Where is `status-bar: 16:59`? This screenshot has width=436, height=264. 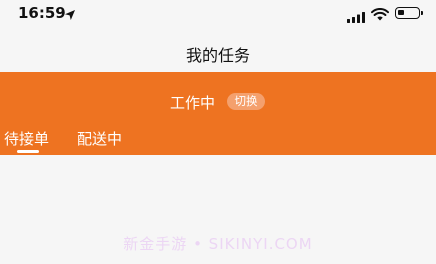 status-bar: 16:59 is located at coordinates (218, 15).